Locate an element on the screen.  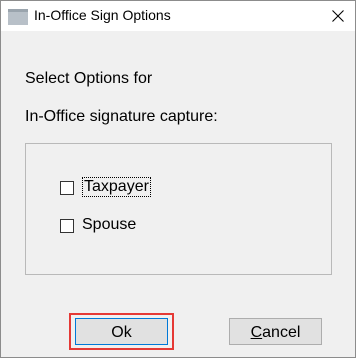
prompt-line-2: In-Office signature capture: is located at coordinates (121, 116).